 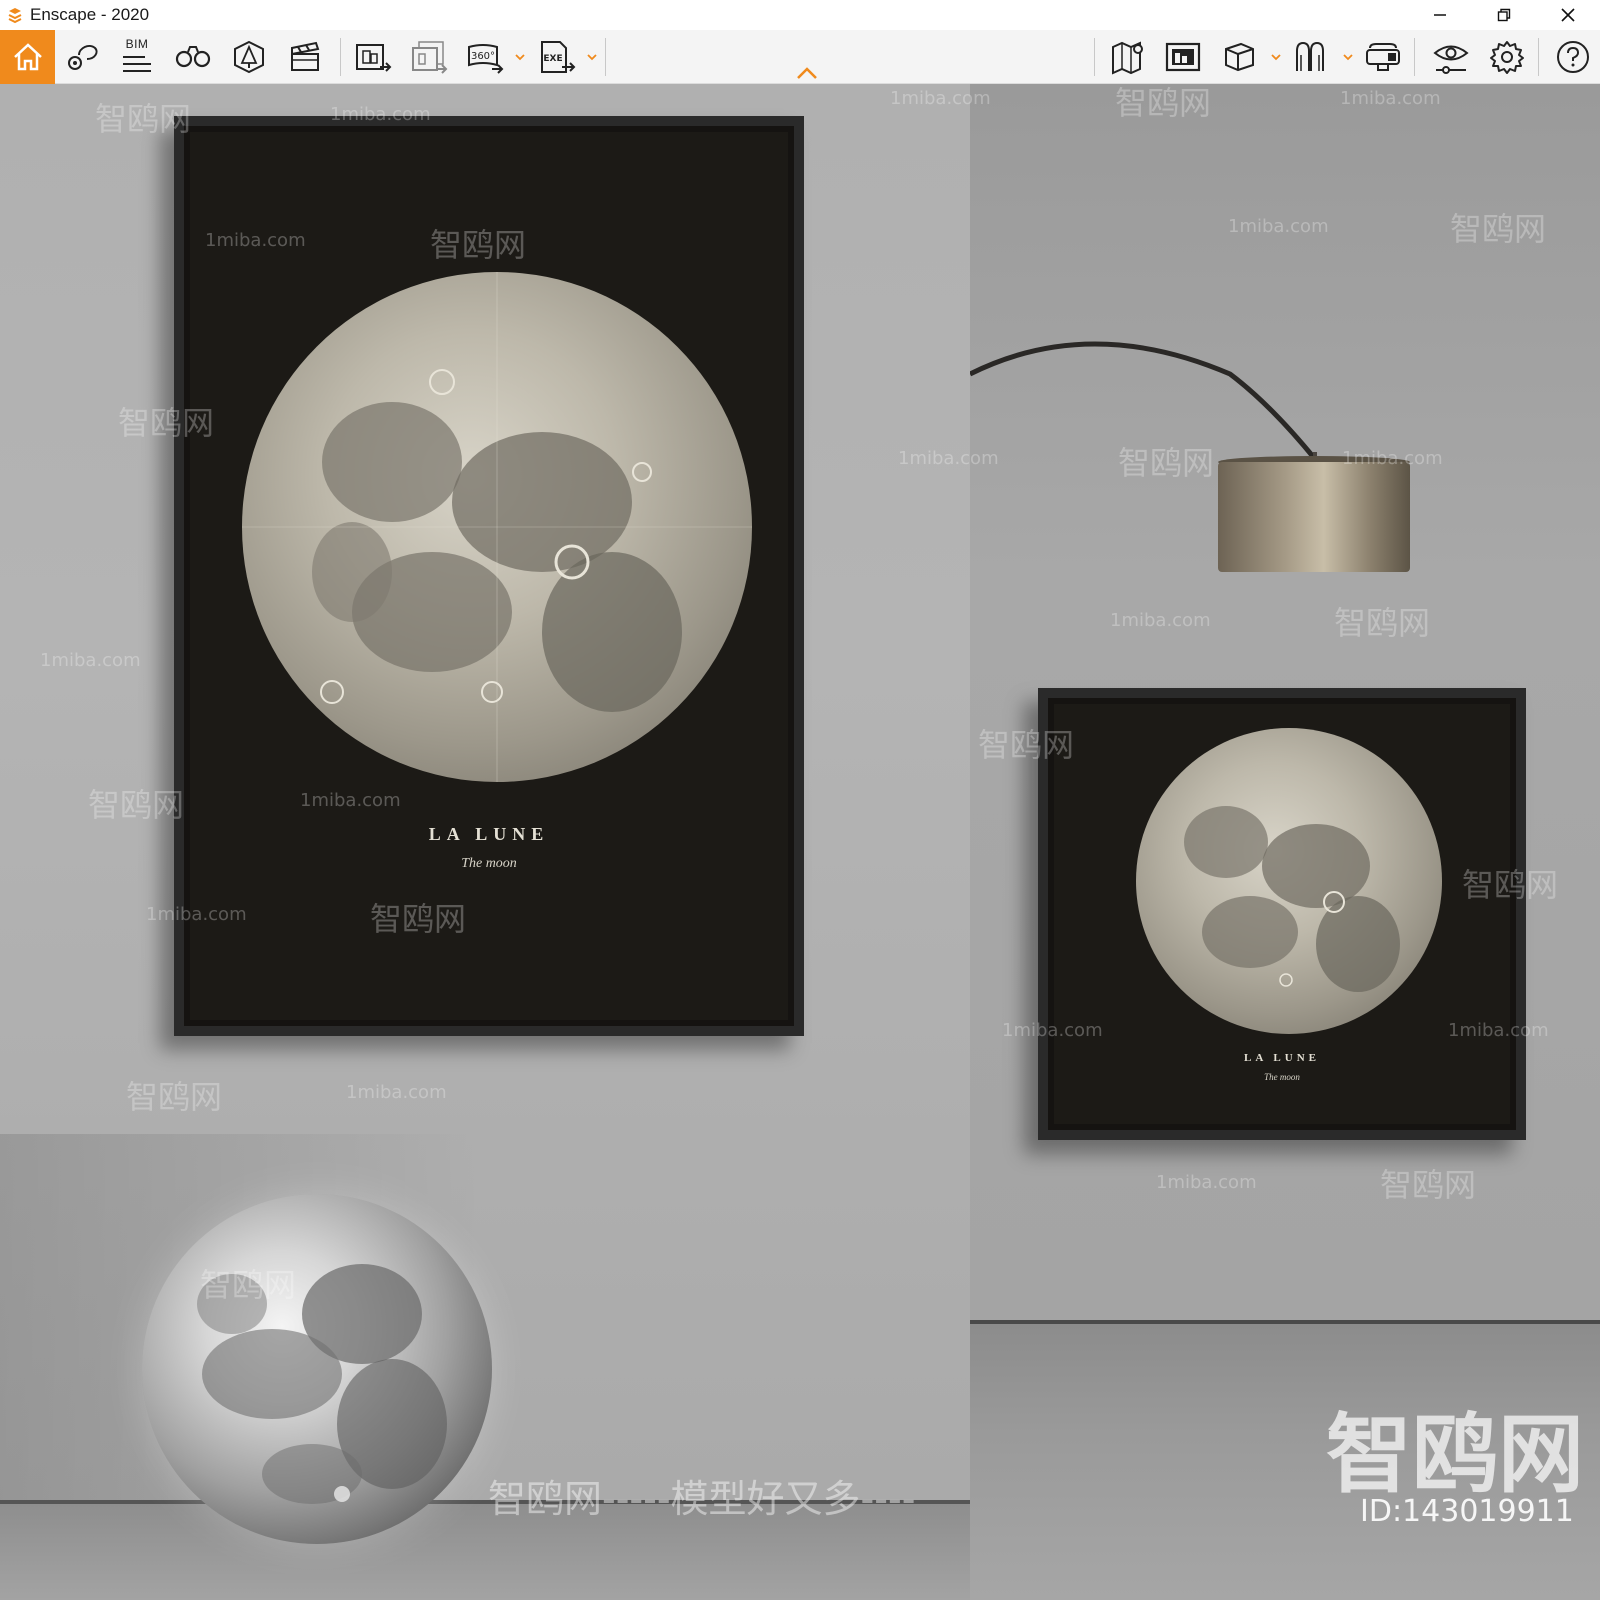 What do you see at coordinates (1455, 1455) in the screenshot?
I see `watermark-brand: 智鸥网` at bounding box center [1455, 1455].